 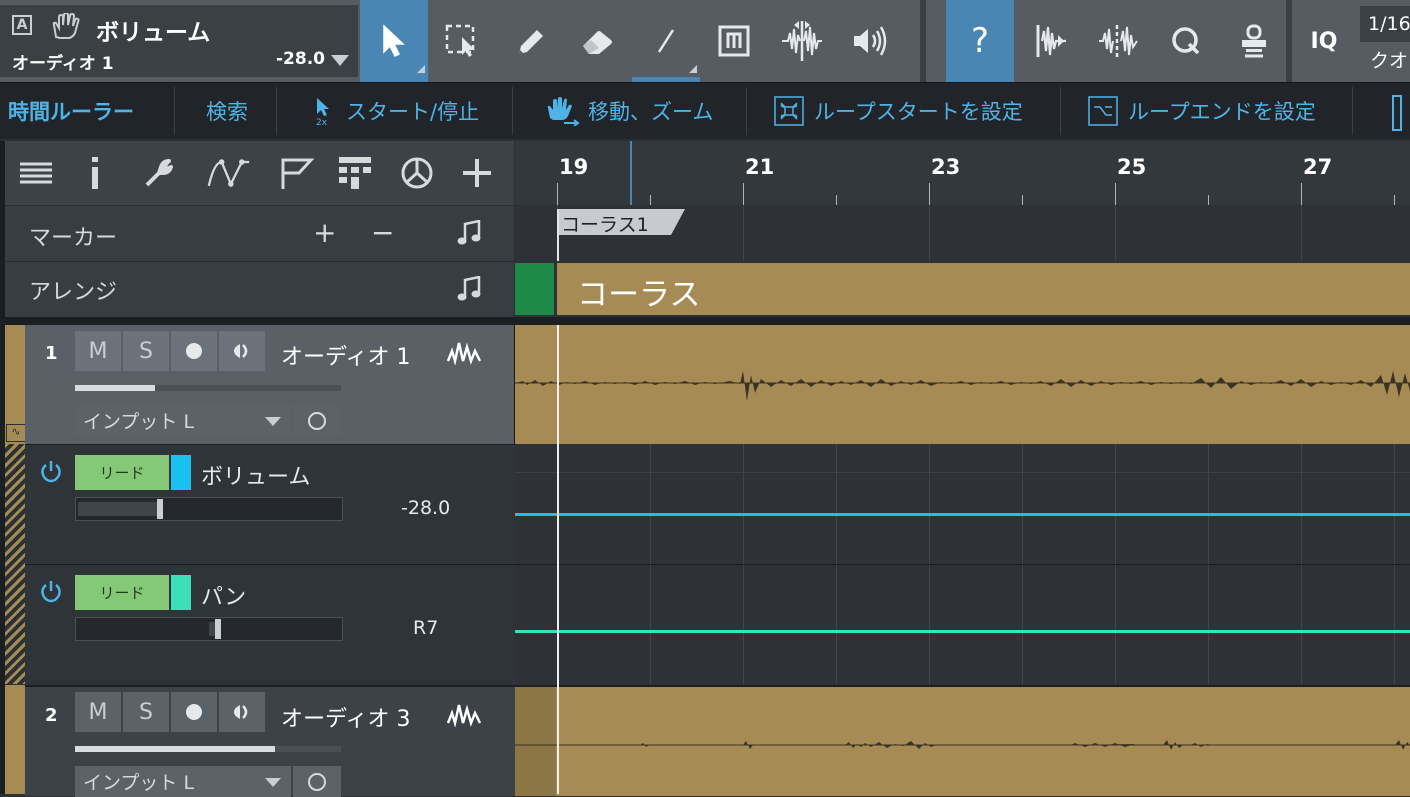 I want to click on track-name: オーディオ 1, so click(x=345, y=355).